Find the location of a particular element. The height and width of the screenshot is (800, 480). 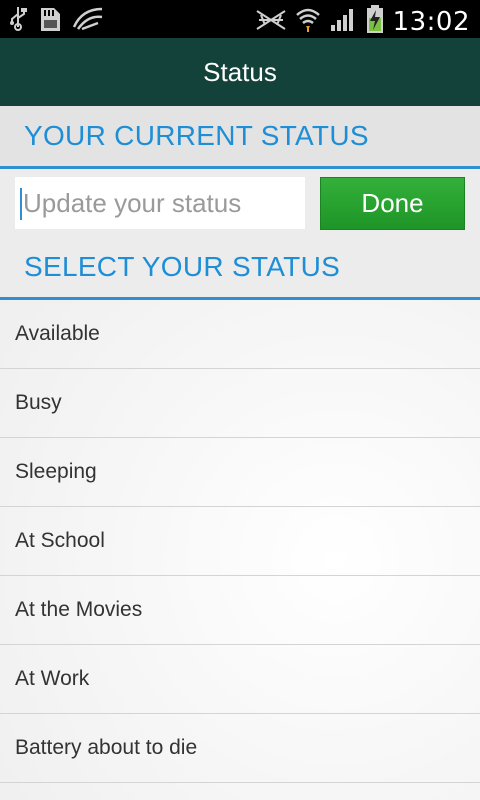

status-item-battery-about-to-die: Battery about to die is located at coordinates (240, 748).